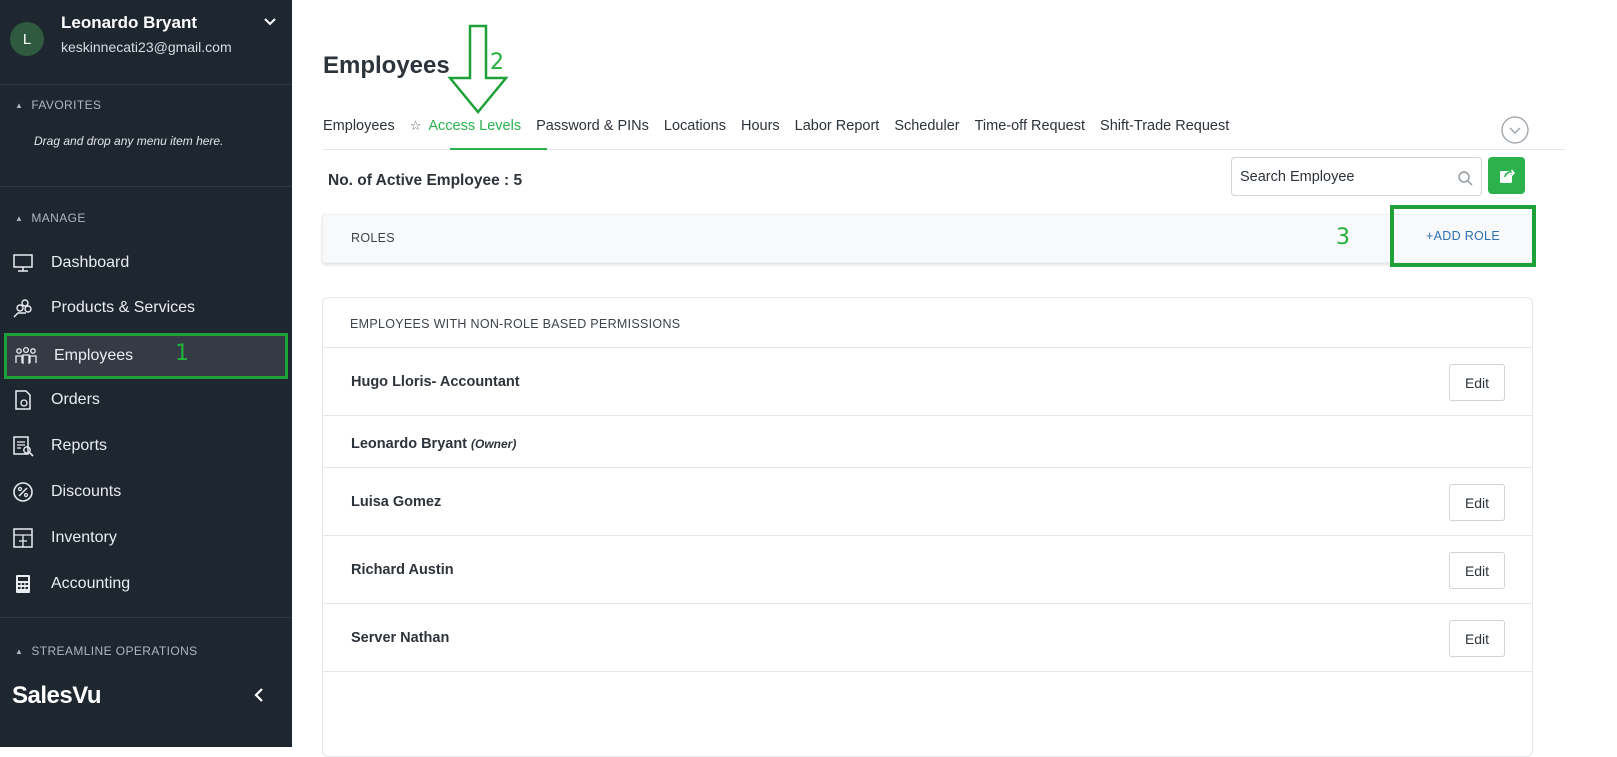 Image resolution: width=1617 pixels, height=757 pixels. What do you see at coordinates (592, 126) in the screenshot?
I see `tab-label: Password & PINs` at bounding box center [592, 126].